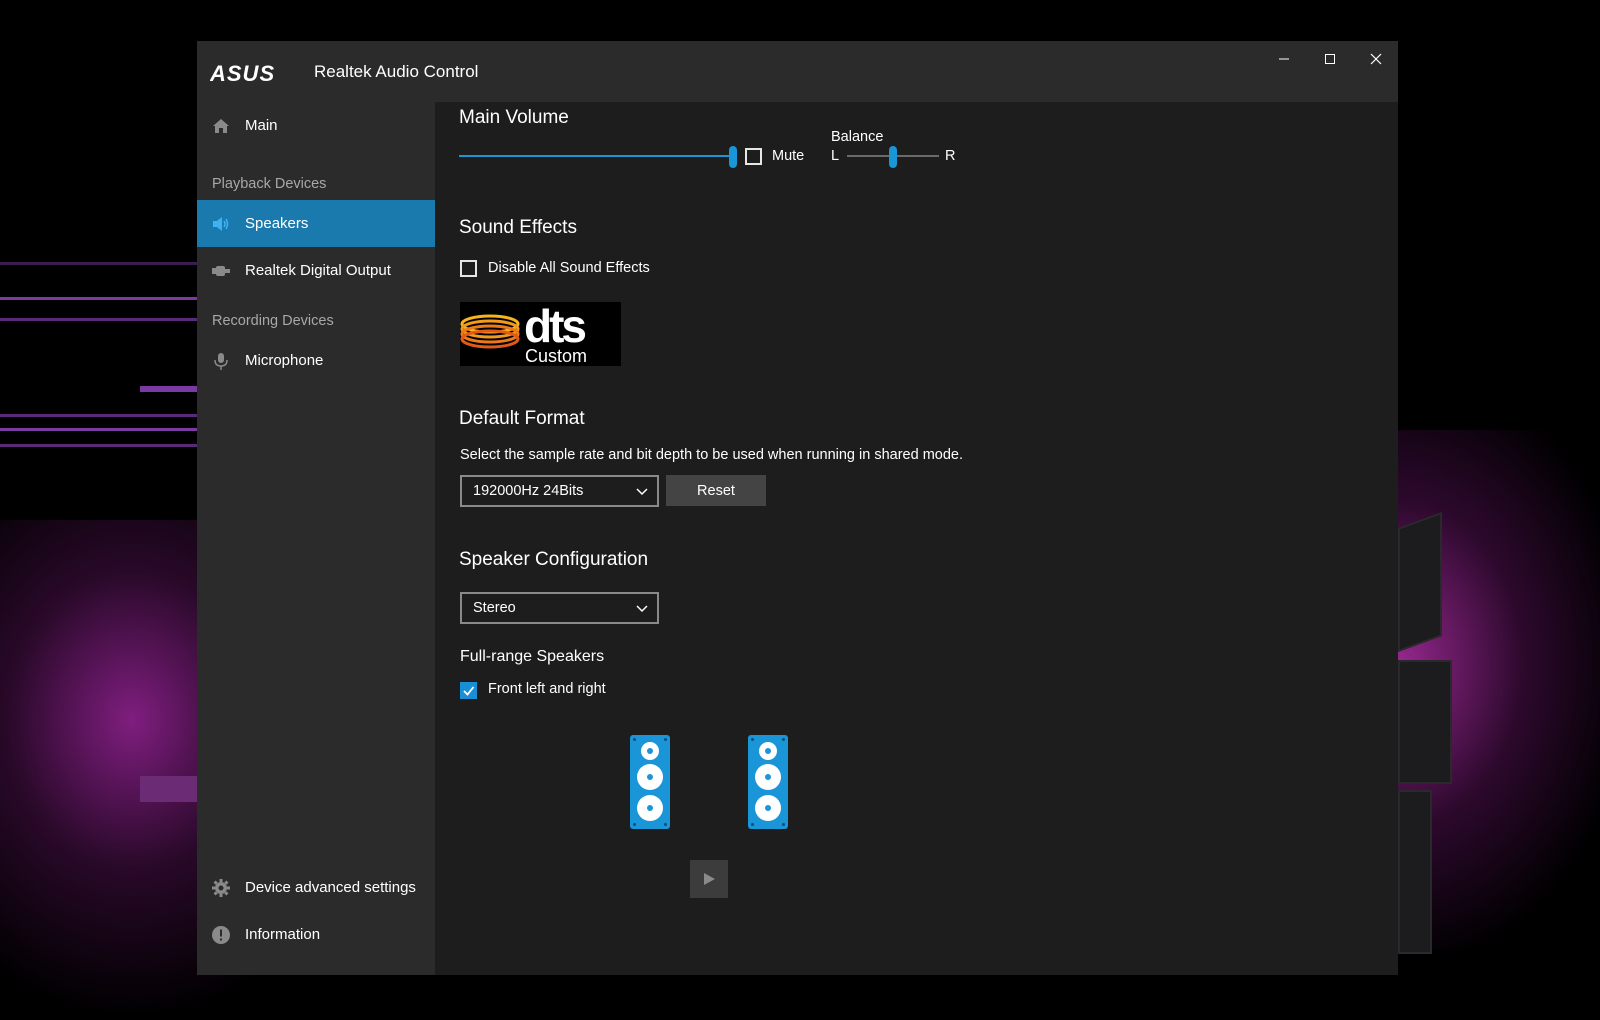 The image size is (1600, 1020). I want to click on close-icon, so click(1376, 59).